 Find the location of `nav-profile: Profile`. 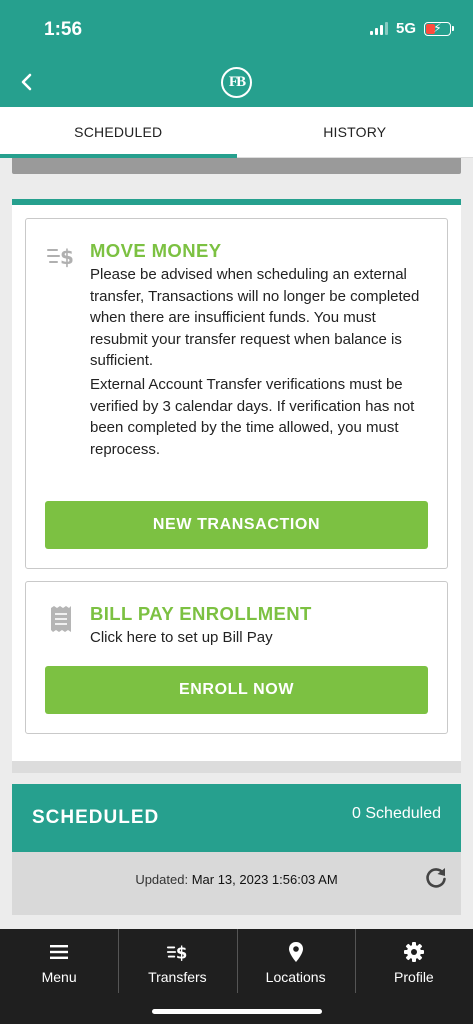

nav-profile: Profile is located at coordinates (413, 976).